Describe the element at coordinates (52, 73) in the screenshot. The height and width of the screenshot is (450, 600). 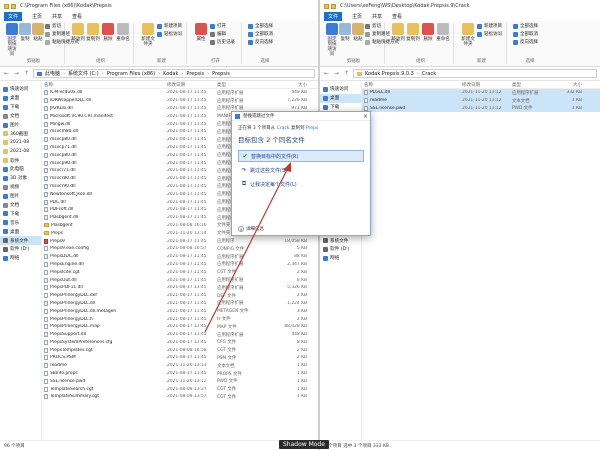
I see `breadcrumb-item: 此电脑` at that location.